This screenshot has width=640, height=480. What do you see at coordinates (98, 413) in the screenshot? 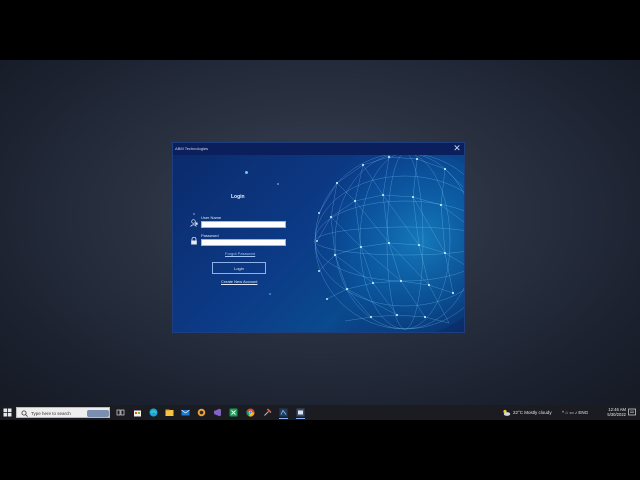
I see `search-highlight-graphic` at bounding box center [98, 413].